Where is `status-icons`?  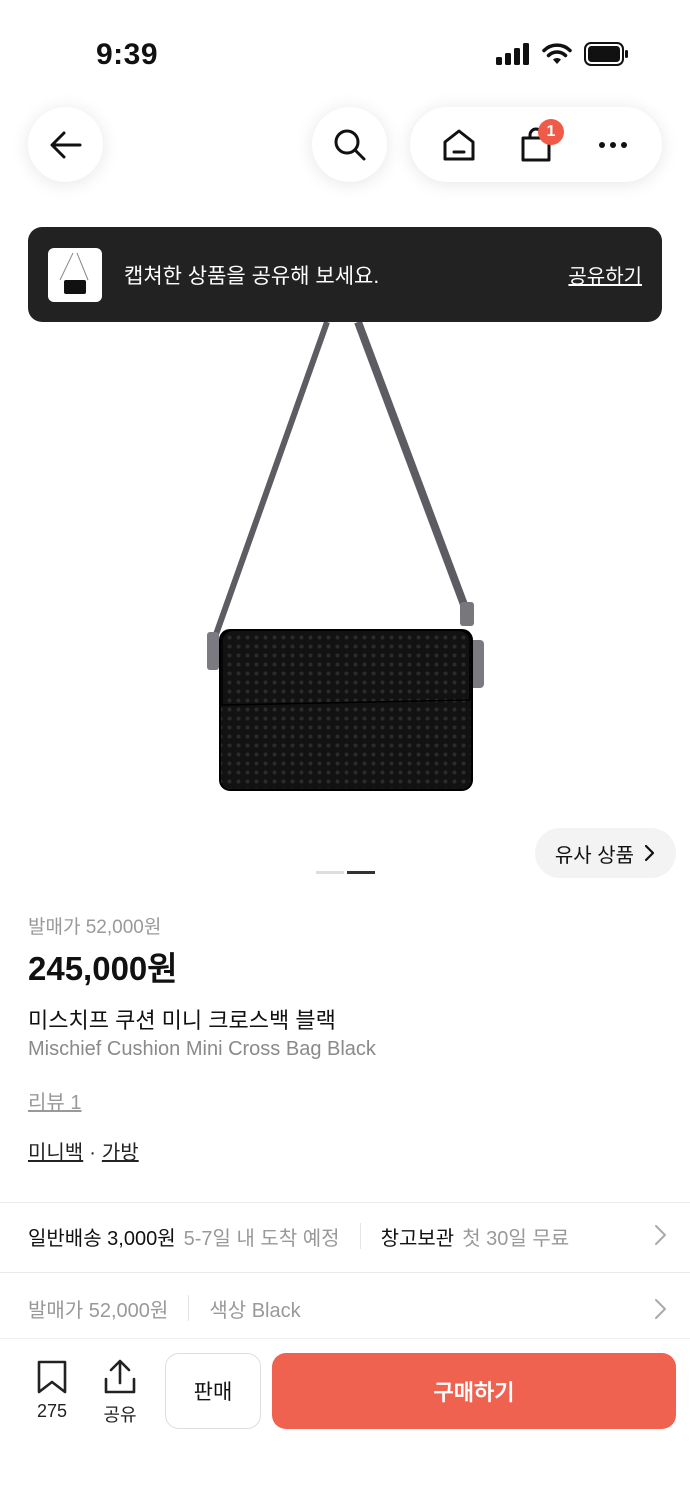 status-icons is located at coordinates (563, 54).